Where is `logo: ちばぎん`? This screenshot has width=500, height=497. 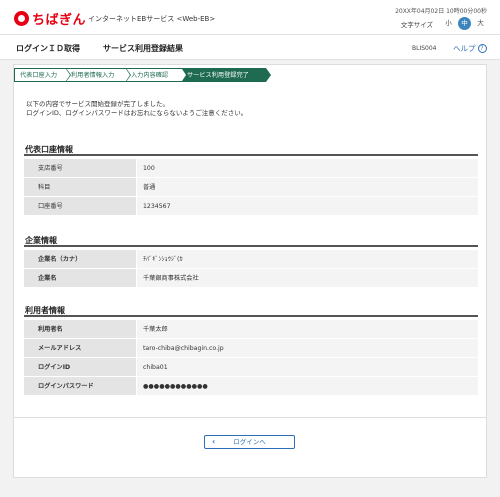
logo: ちばぎん is located at coordinates (50, 18).